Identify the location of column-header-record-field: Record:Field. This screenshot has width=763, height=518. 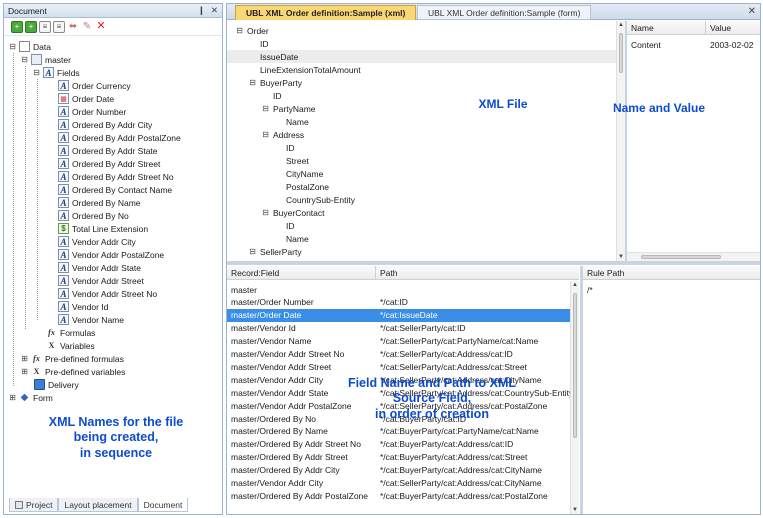
(301, 272).